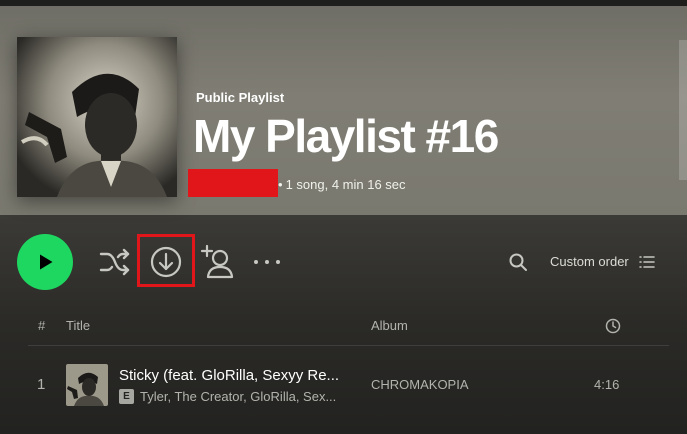  I want to click on sort-order-button: Custom order, so click(602, 261).